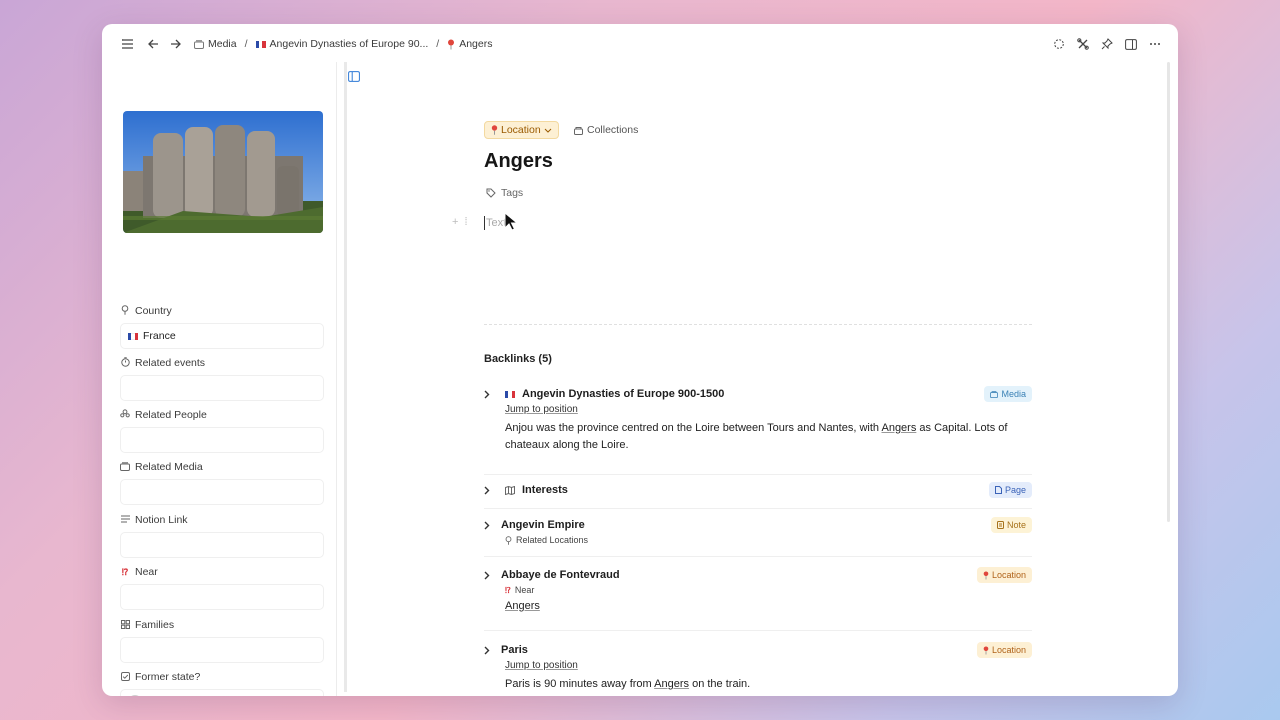 The image size is (1280, 720). I want to click on collections-button: Collections, so click(606, 130).